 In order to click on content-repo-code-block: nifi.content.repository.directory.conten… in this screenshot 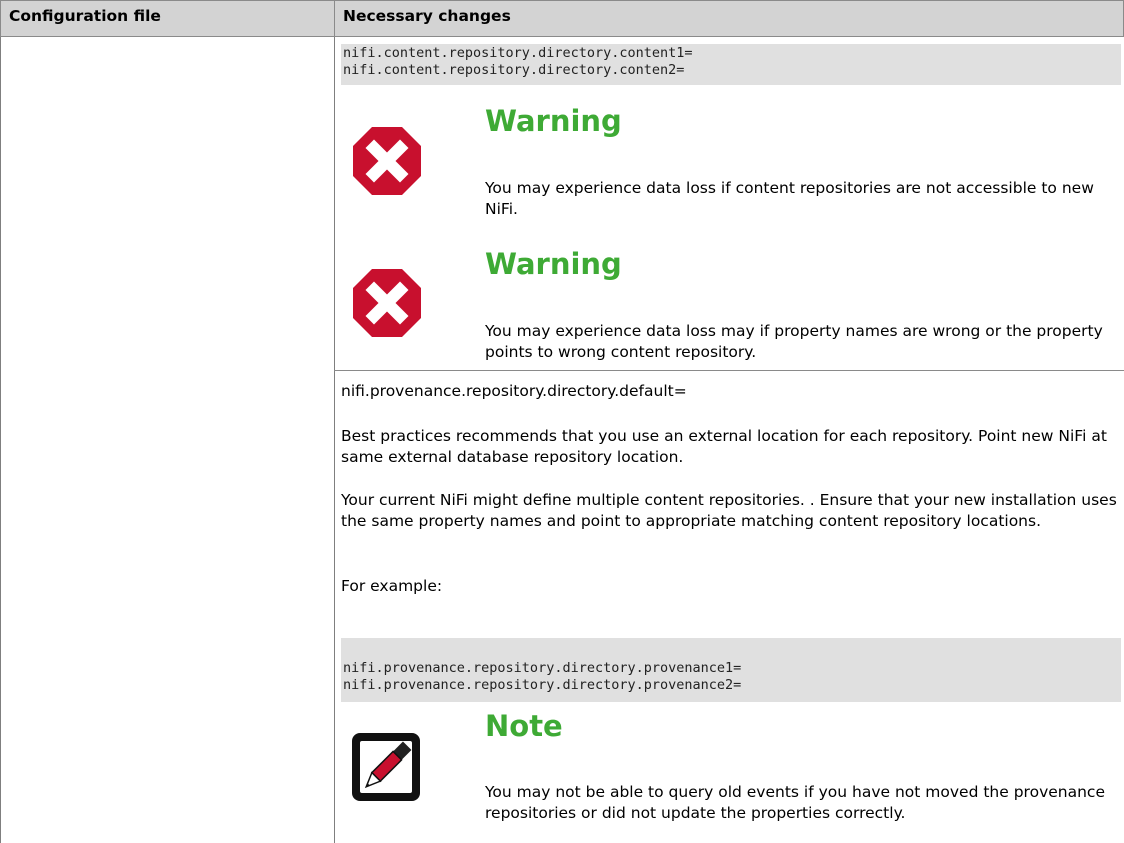, I will do `click(731, 64)`.